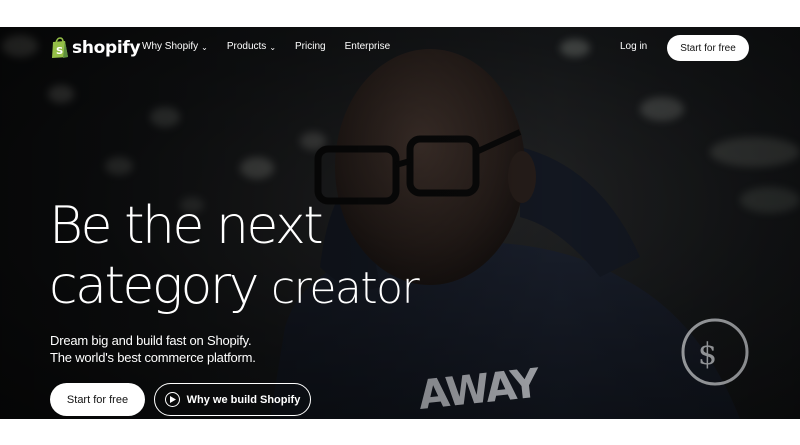 The height and width of the screenshot is (445, 800). I want to click on hero-headline: Be the next category creator, so click(234, 257).